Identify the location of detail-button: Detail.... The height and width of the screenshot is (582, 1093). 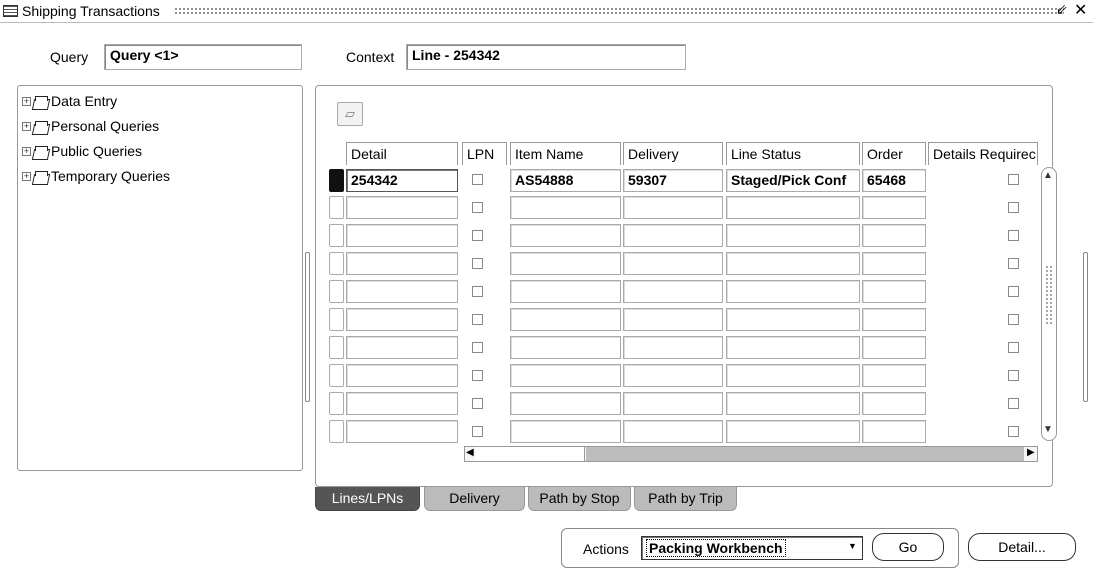
(1022, 547).